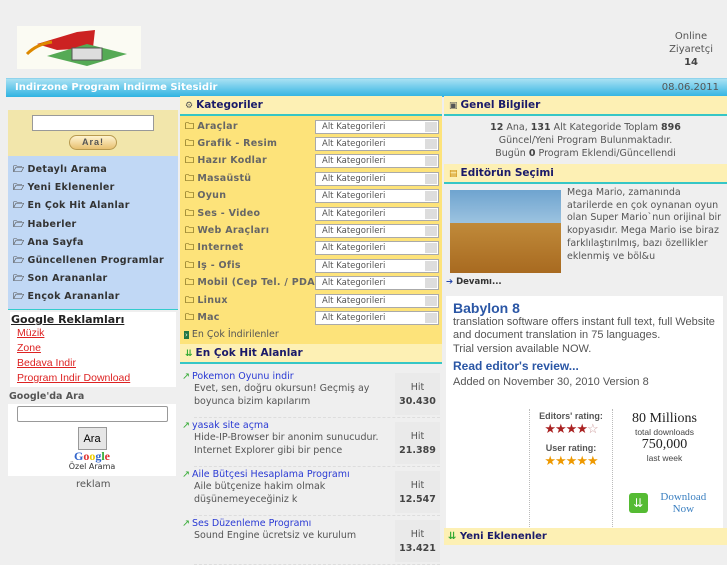 Image resolution: width=727 pixels, height=565 pixels. Describe the element at coordinates (592, 428) in the screenshot. I see `star-icon: ☆` at that location.